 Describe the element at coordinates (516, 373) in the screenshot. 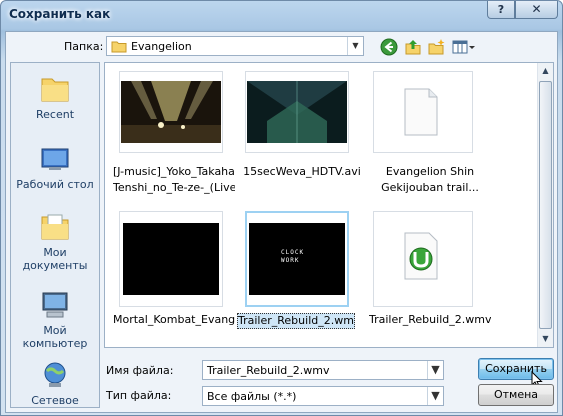

I see `save-button: Сохранить` at that location.